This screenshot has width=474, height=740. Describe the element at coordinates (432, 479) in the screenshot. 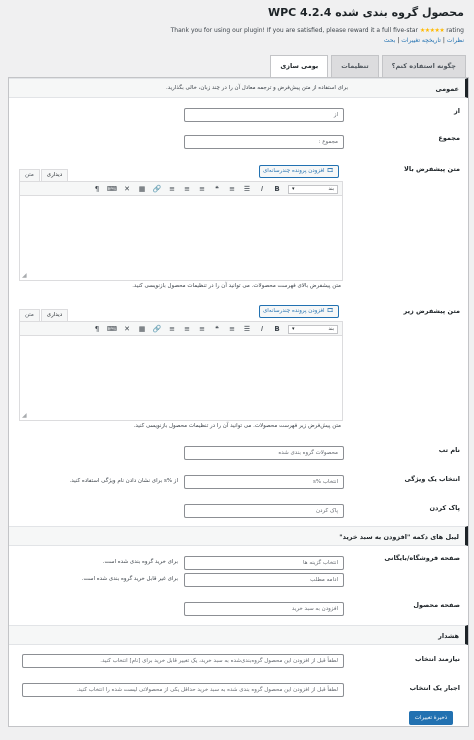

I see `choose-attribute-label: انتخاب یک ویژگی` at that location.